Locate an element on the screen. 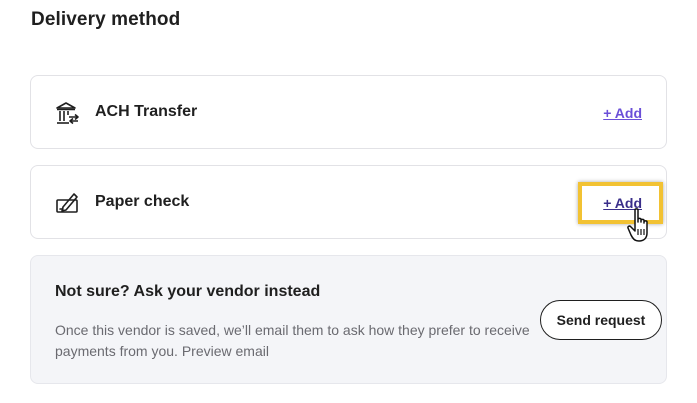 The image size is (697, 403). ach-transfer-label: ACH Transfer is located at coordinates (146, 111).